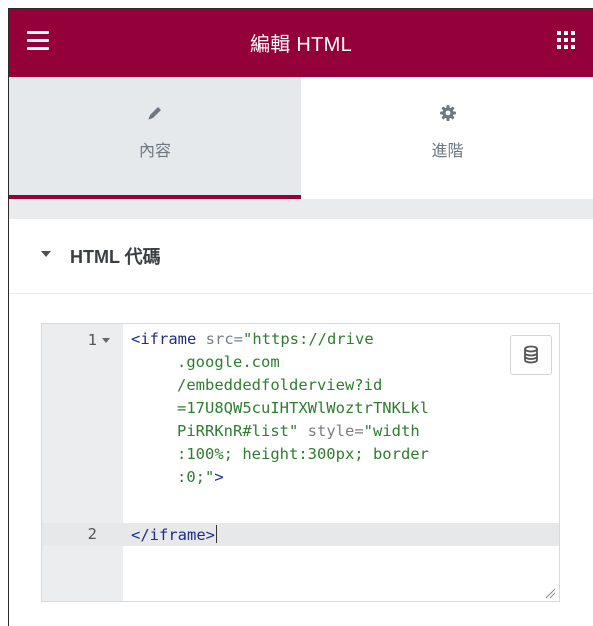 The height and width of the screenshot is (626, 593). I want to click on code-line: <iframe src="https://drive, so click(252, 340).